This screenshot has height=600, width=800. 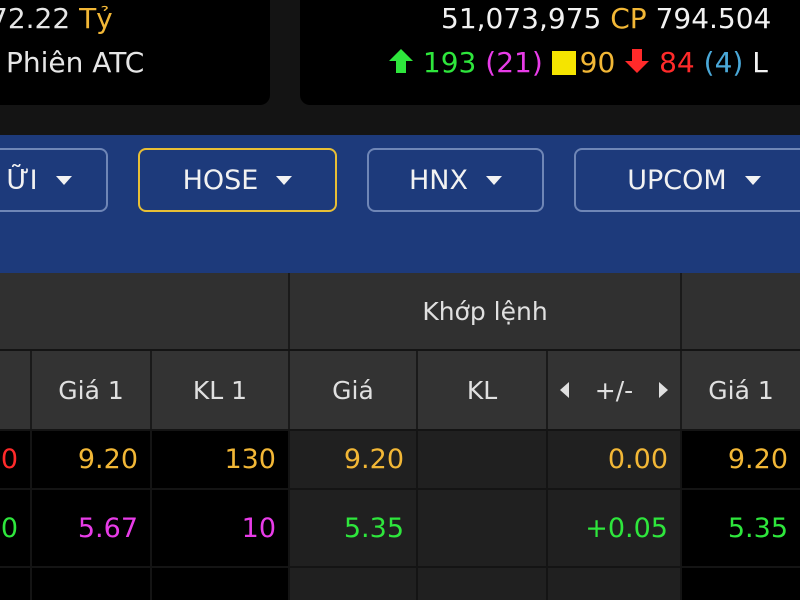 I want to click on col-change-label: +/-, so click(x=614, y=390).